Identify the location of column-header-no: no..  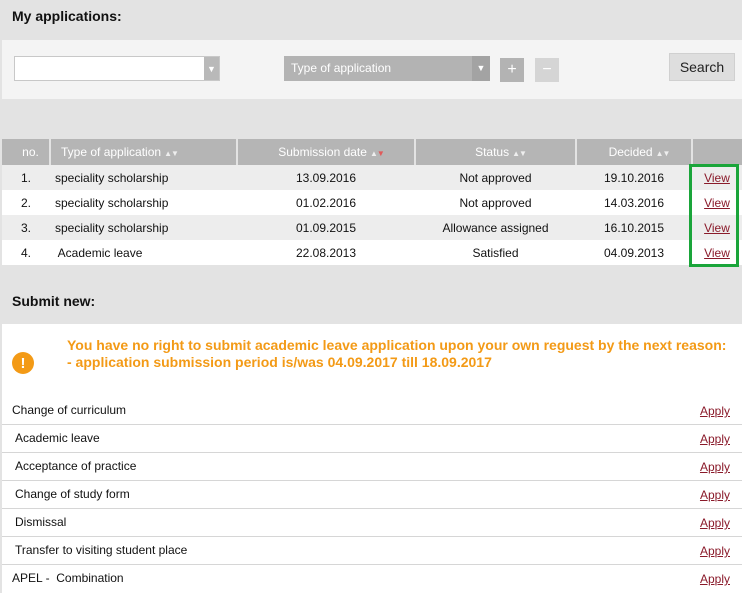
(26, 152).